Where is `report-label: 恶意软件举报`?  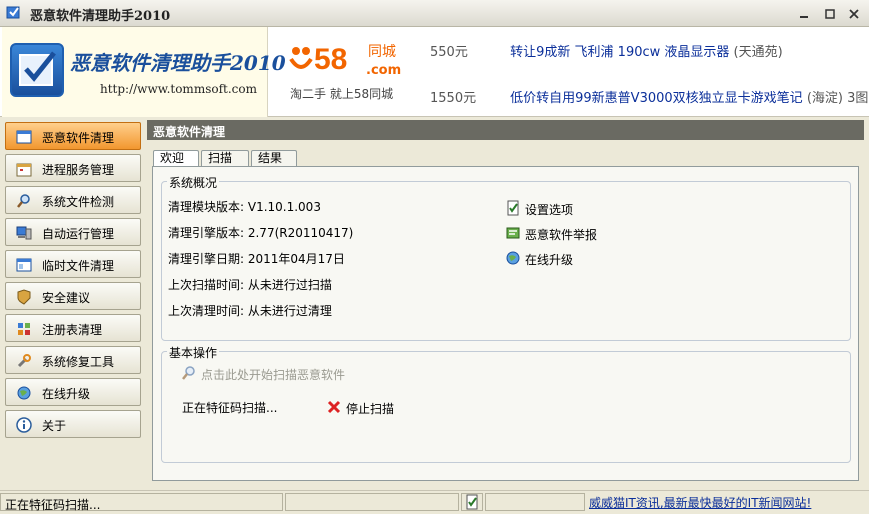
report-label: 恶意软件举报 is located at coordinates (561, 235).